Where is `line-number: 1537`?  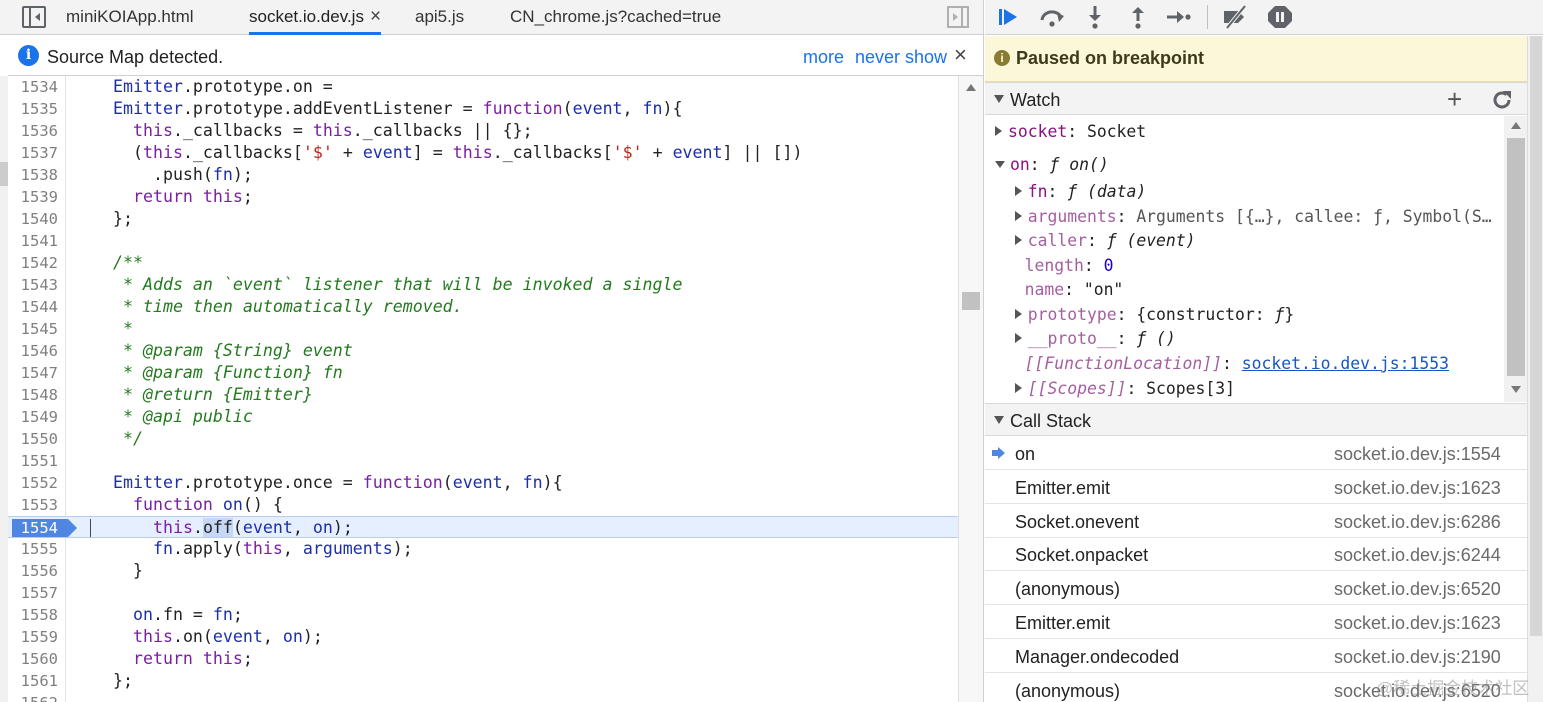
line-number: 1537 is located at coordinates (33, 153).